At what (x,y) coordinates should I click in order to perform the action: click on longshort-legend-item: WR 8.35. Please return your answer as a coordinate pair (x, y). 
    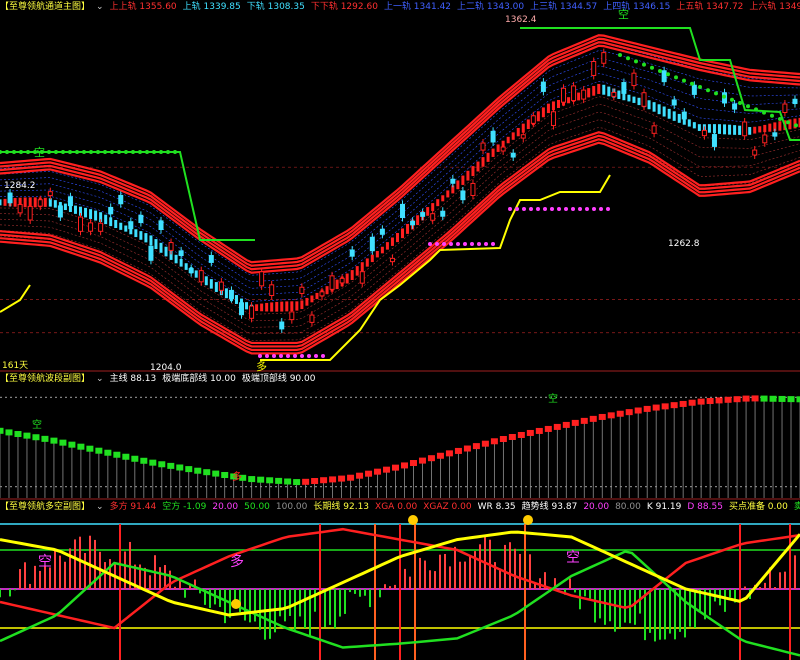
    Looking at the image, I should click on (496, 507).